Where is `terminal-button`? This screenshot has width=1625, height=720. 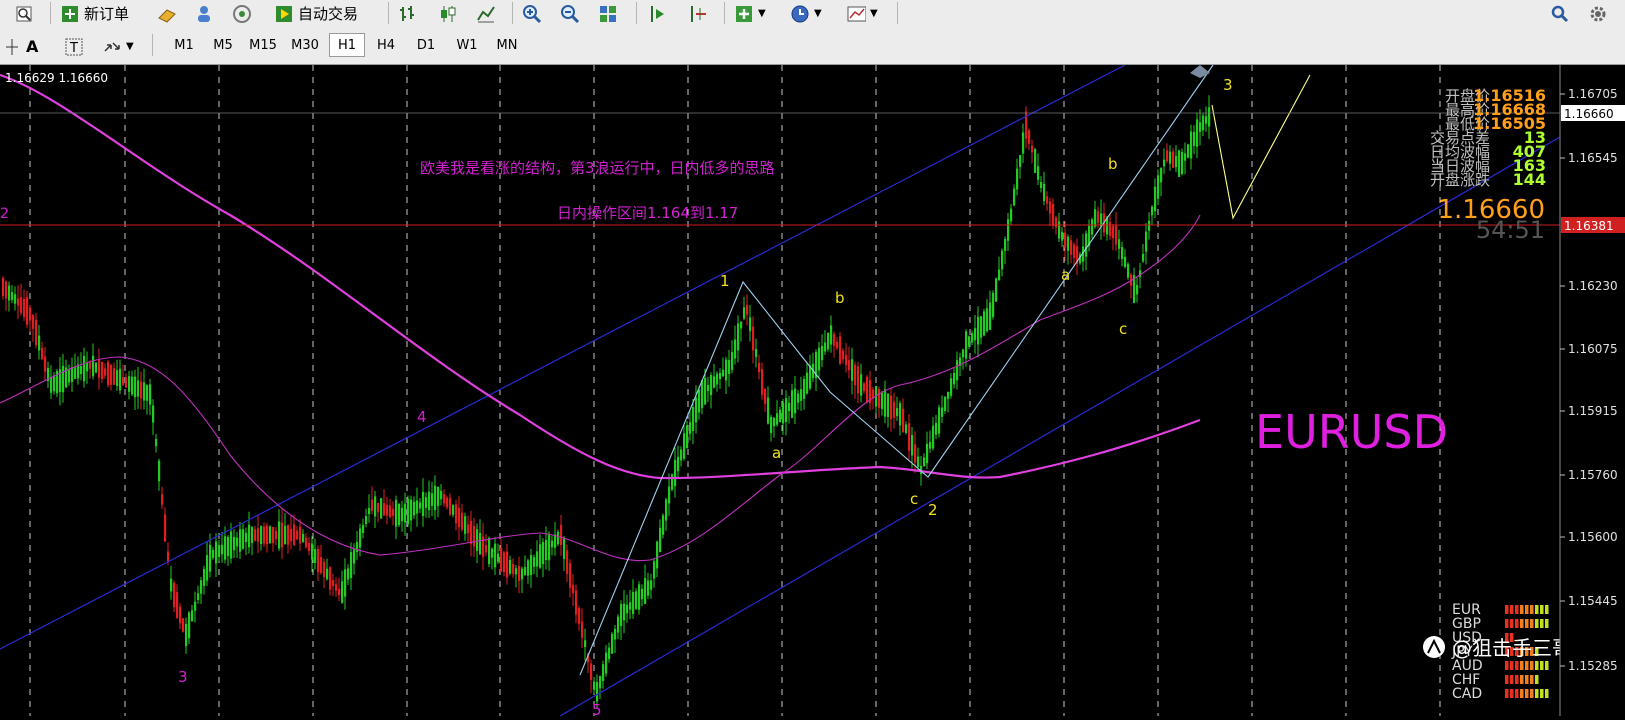
terminal-button is located at coordinates (204, 13).